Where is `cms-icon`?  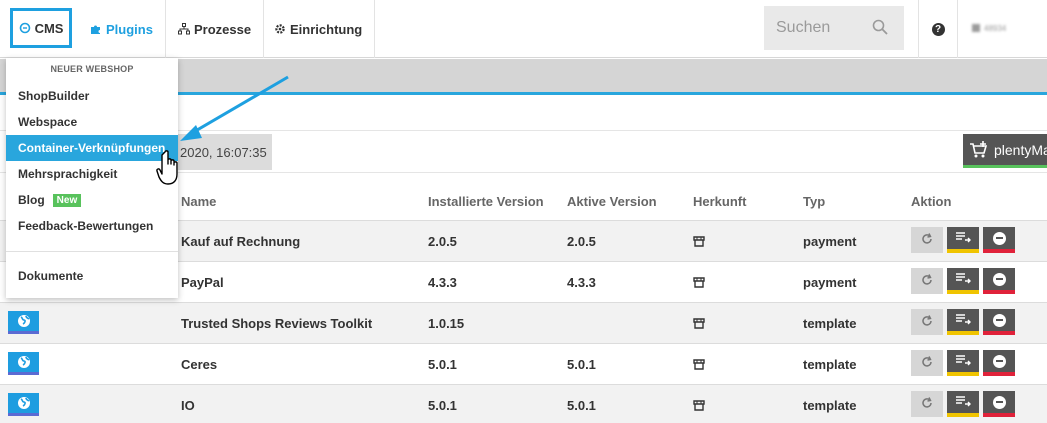 cms-icon is located at coordinates (25, 28).